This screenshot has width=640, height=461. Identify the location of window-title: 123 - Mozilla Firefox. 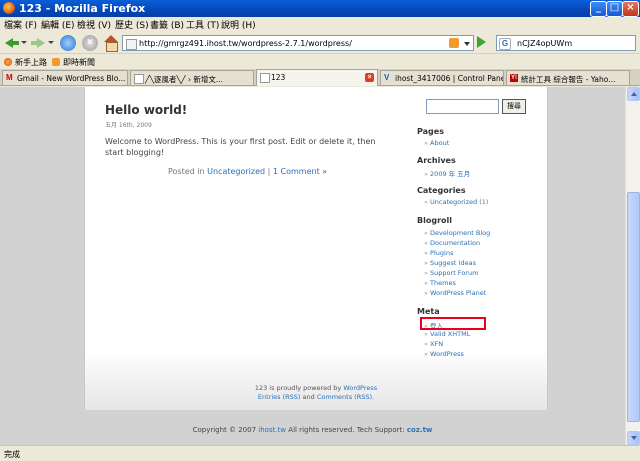
(82, 8).